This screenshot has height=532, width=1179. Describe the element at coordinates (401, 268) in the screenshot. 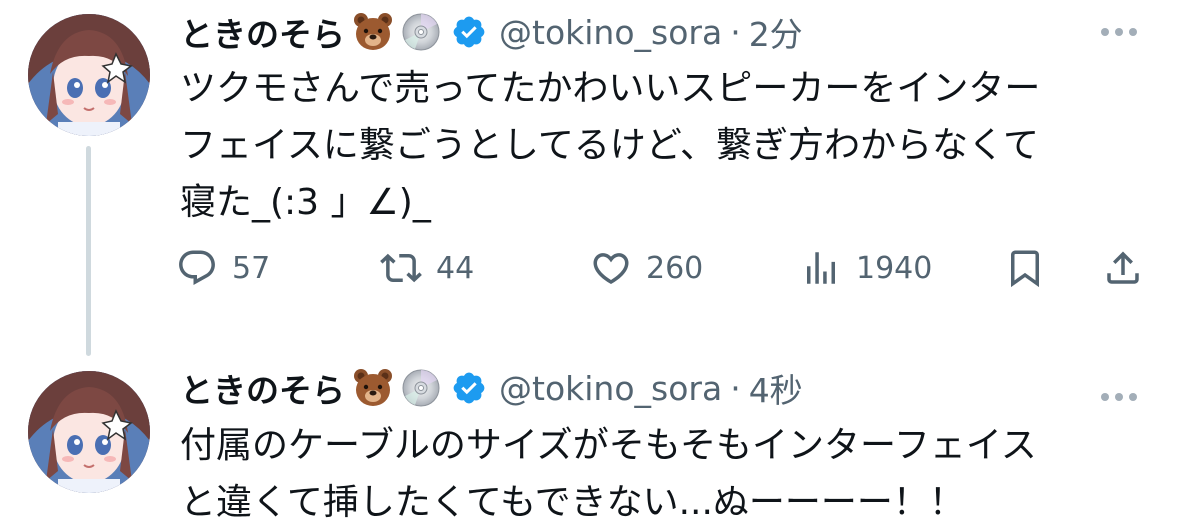

I see `retweet-icon` at that location.